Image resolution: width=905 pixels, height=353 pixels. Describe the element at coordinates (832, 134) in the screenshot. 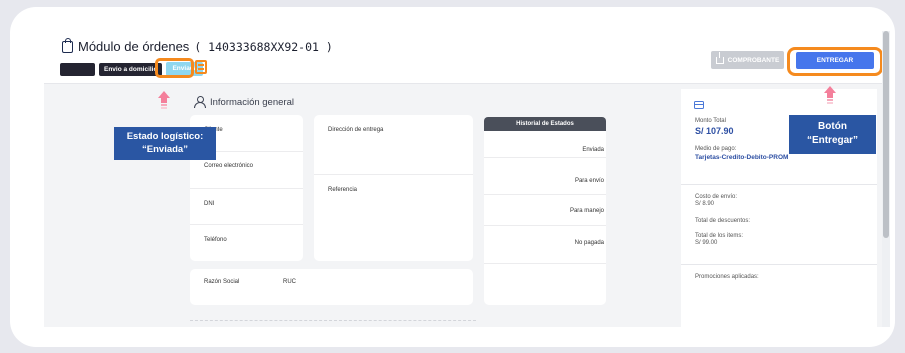

I see `callout-deliver-button: Botón “Entregar”` at that location.